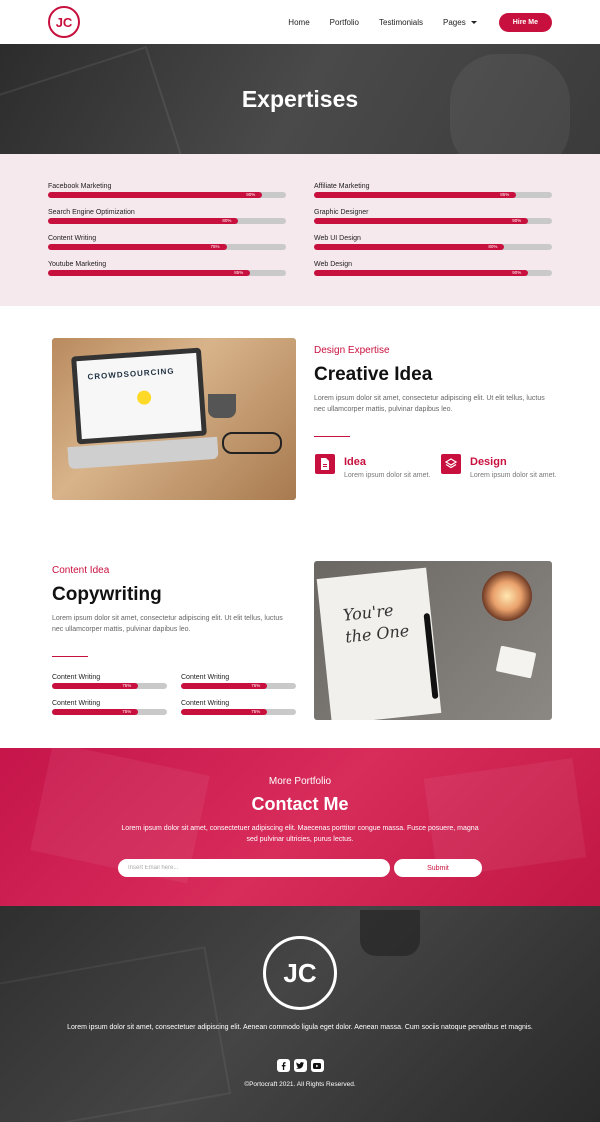  What do you see at coordinates (91, 212) in the screenshot?
I see `skill-label: Search Engine Optimization` at bounding box center [91, 212].